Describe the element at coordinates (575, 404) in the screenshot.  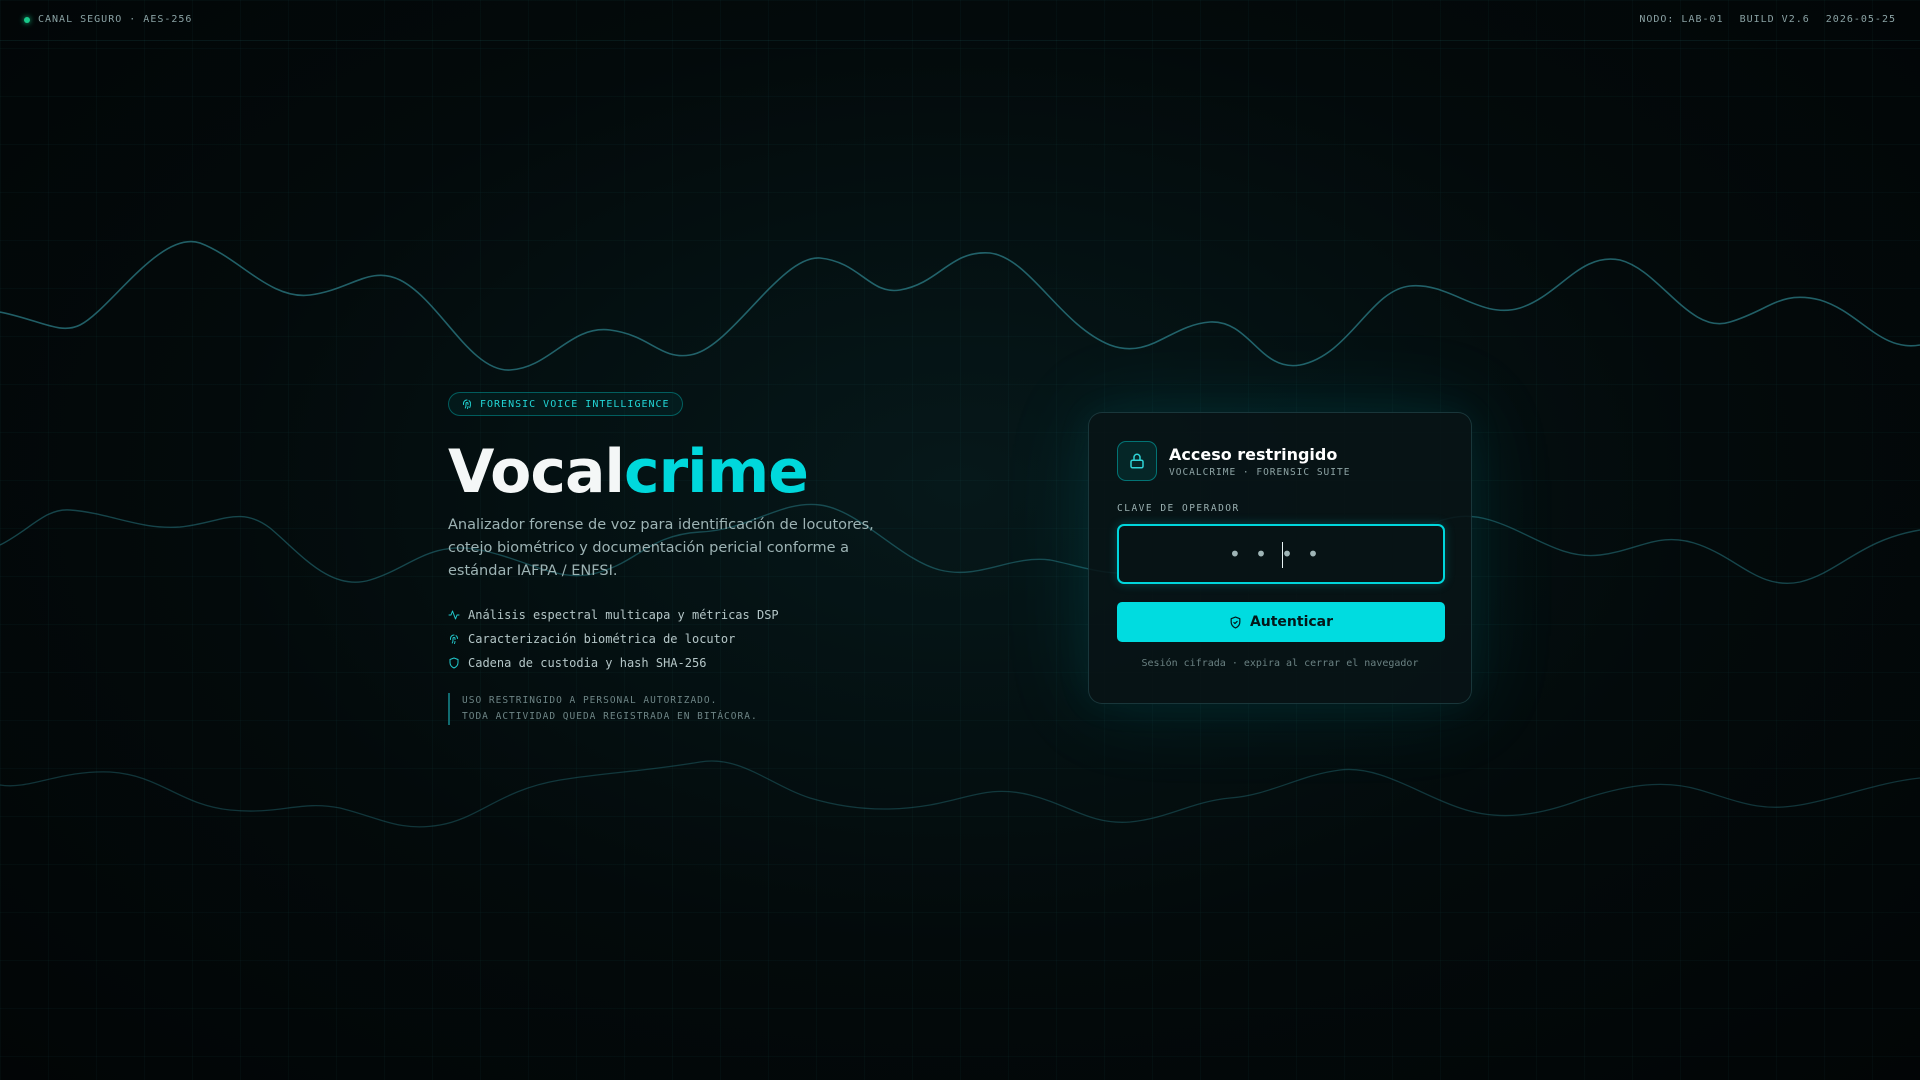
I see `product-badge-label: FORENSIC VOICE INTELLIGENCE` at that location.